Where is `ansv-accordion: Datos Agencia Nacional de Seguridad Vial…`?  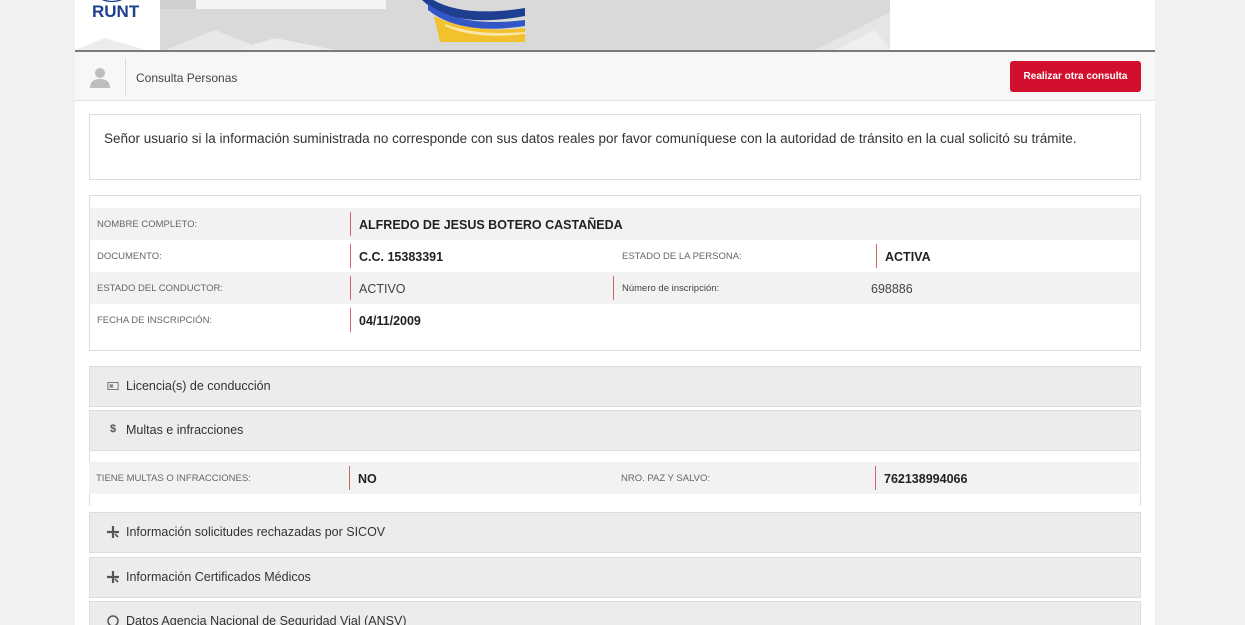 ansv-accordion: Datos Agencia Nacional de Seguridad Vial… is located at coordinates (615, 613).